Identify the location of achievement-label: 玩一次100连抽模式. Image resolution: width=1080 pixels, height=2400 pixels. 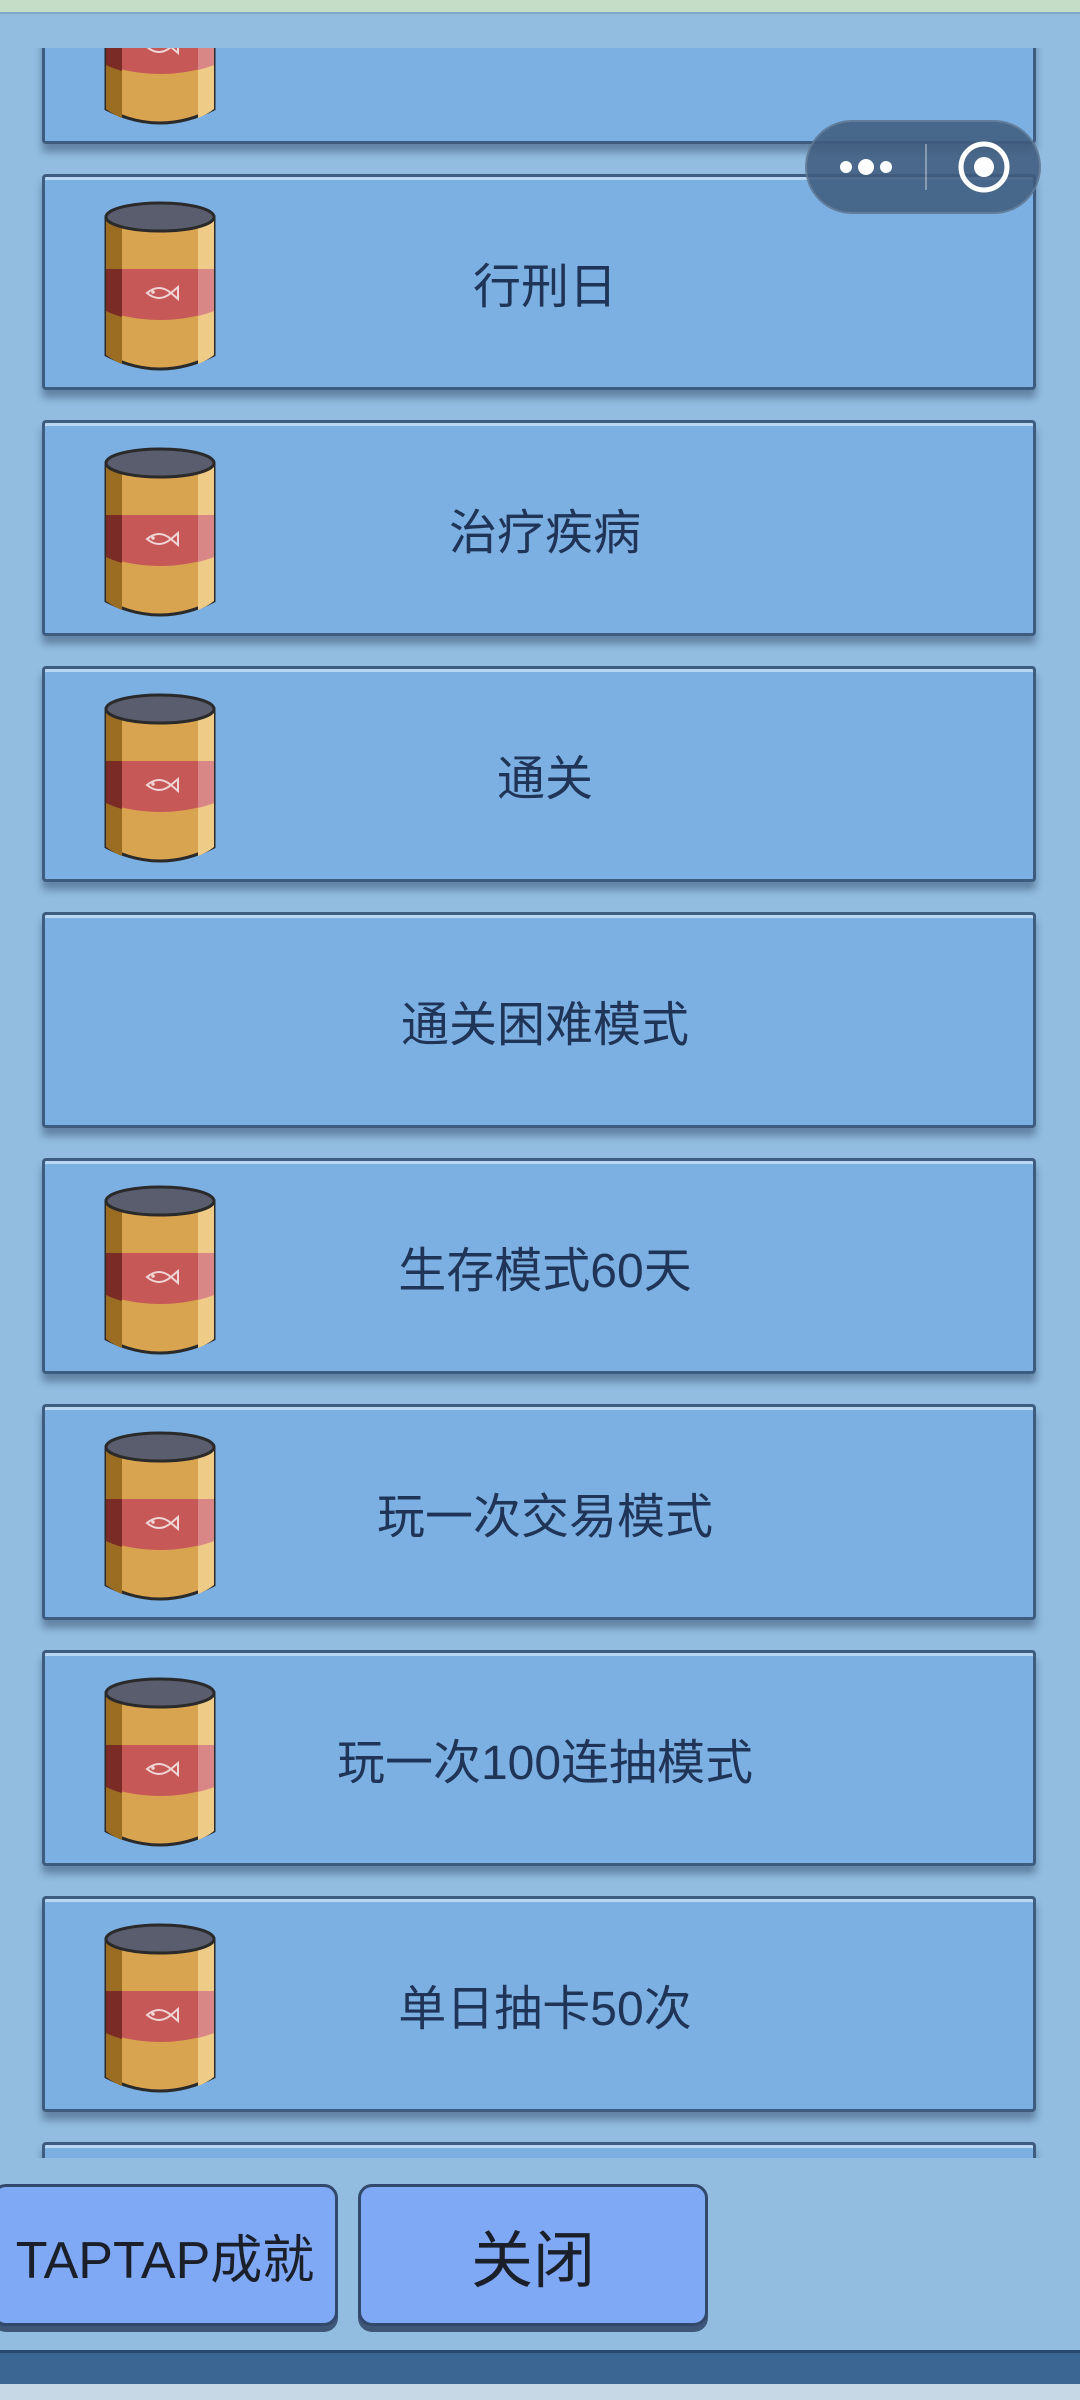
(545, 1763).